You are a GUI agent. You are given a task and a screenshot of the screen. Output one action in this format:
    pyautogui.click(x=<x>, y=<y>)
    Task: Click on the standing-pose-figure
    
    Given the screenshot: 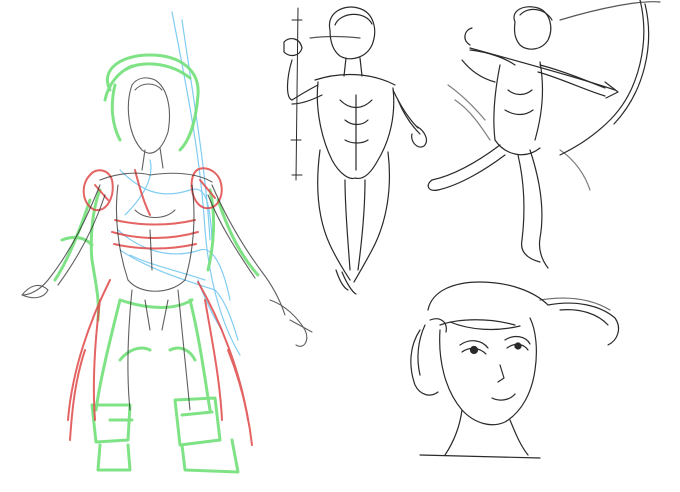 What is the action you would take?
    pyautogui.click(x=355, y=150)
    